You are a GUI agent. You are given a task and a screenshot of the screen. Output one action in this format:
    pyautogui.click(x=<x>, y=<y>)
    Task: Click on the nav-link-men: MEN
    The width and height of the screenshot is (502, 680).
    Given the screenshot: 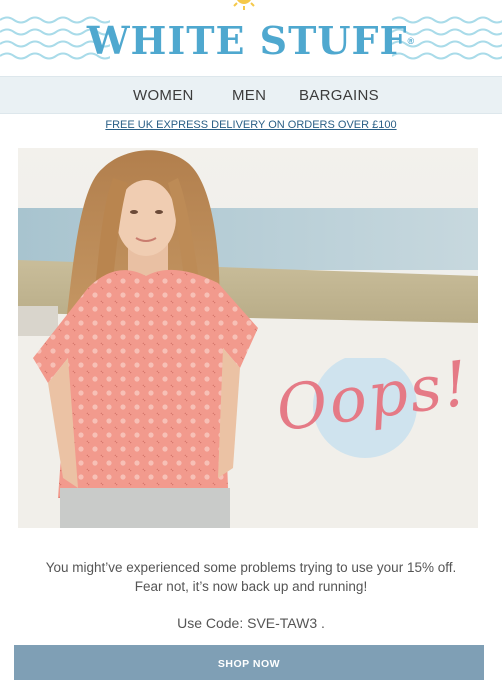 What is the action you would take?
    pyautogui.click(x=249, y=95)
    